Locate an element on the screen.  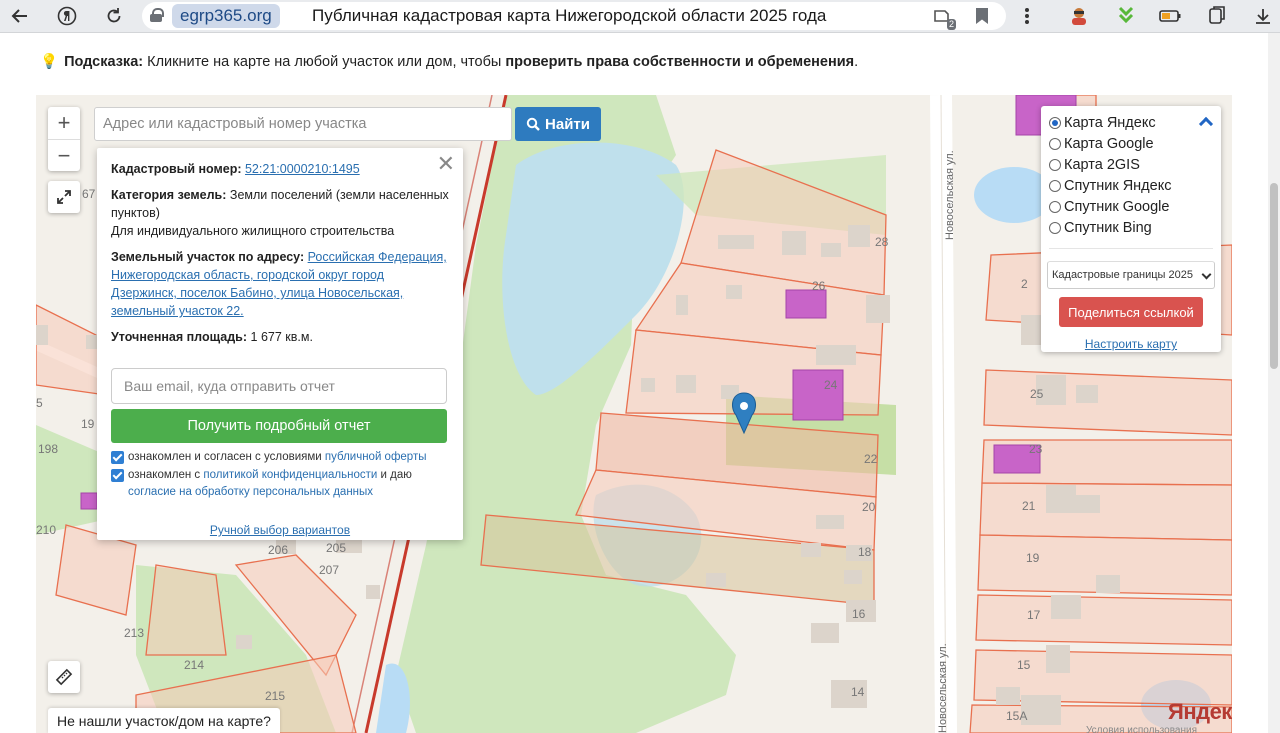
svg-text: 26 is located at coordinates (819, 286).